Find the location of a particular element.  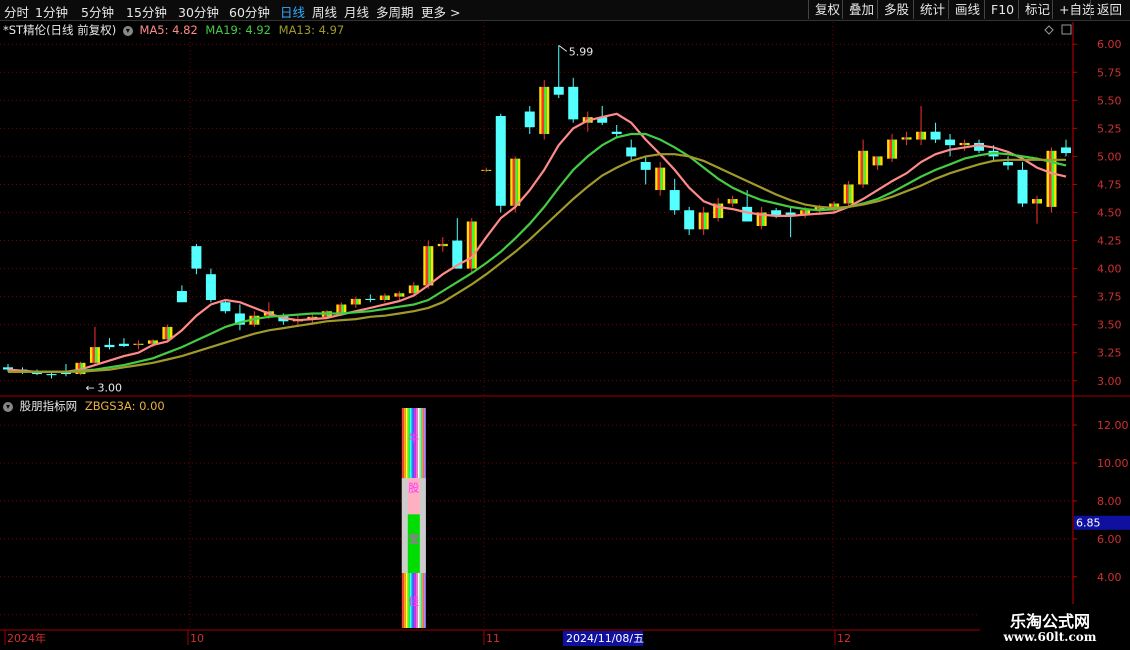

period-15min: 15分钟 is located at coordinates (146, 11).